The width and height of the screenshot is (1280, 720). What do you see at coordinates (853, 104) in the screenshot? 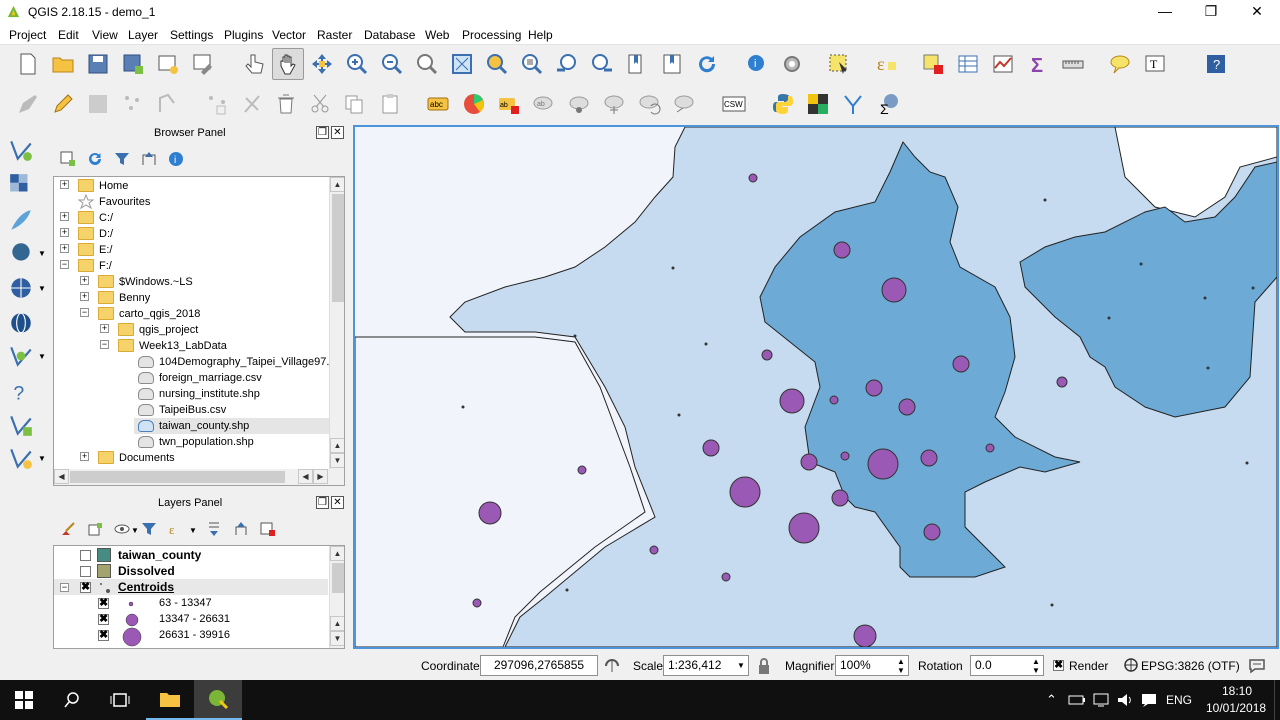
I see `topology-plugin-button` at bounding box center [853, 104].